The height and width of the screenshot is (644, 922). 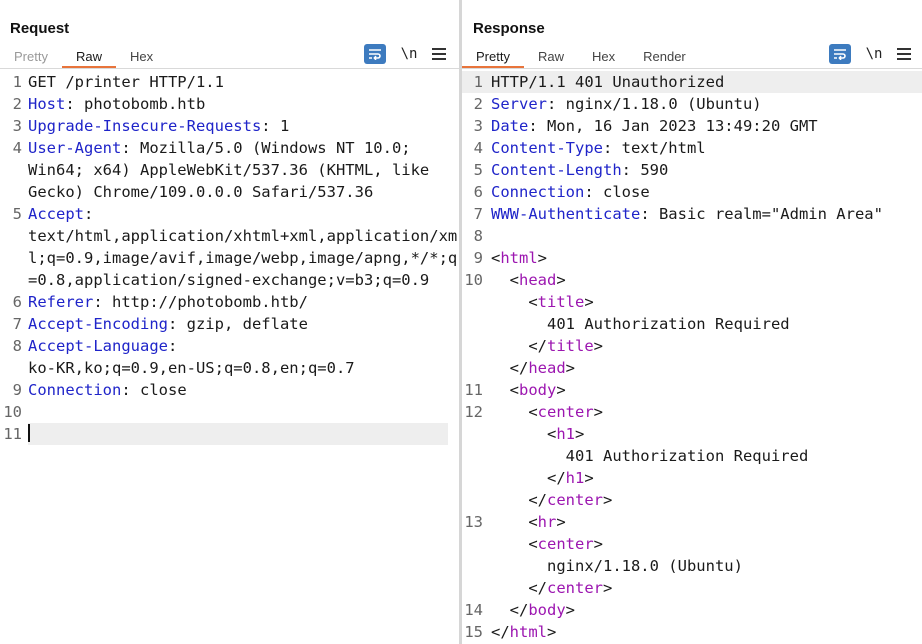 I want to click on response-tab-pretty: Pretty, so click(x=493, y=57).